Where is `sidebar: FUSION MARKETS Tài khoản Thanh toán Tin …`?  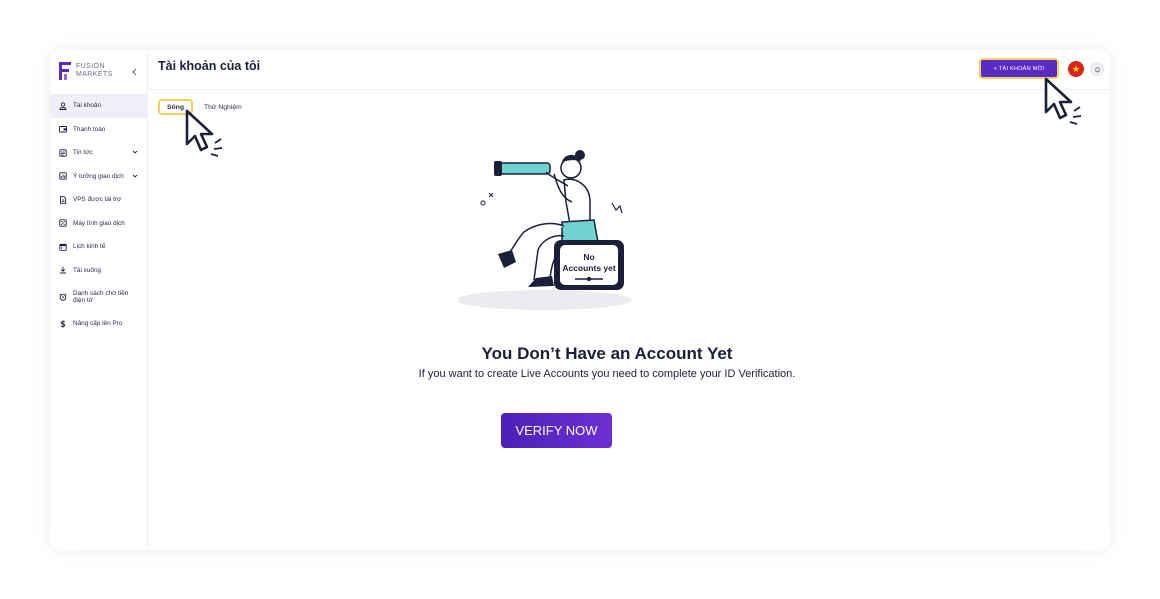
sidebar: FUSION MARKETS Tài khoản Thanh toán Tin … is located at coordinates (99, 300).